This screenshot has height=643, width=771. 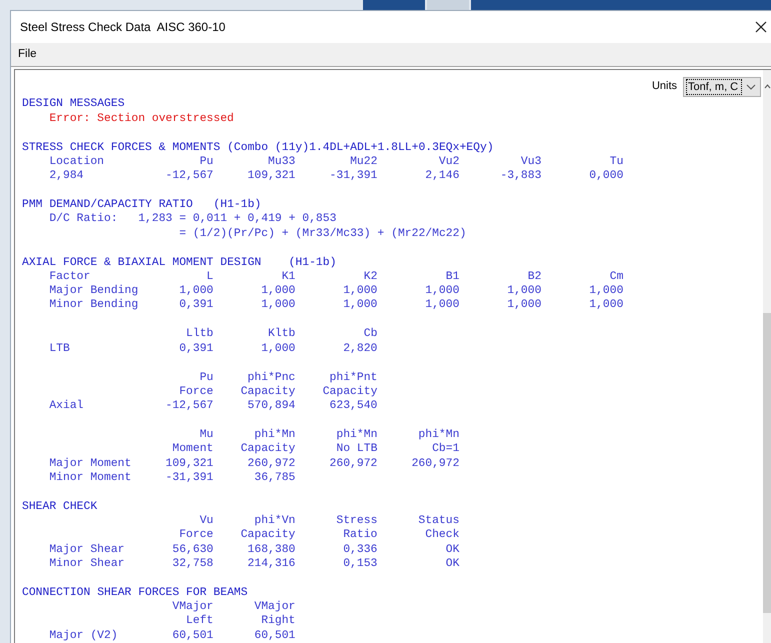 What do you see at coordinates (521, 176) in the screenshot?
I see `table-cell: -3,883` at bounding box center [521, 176].